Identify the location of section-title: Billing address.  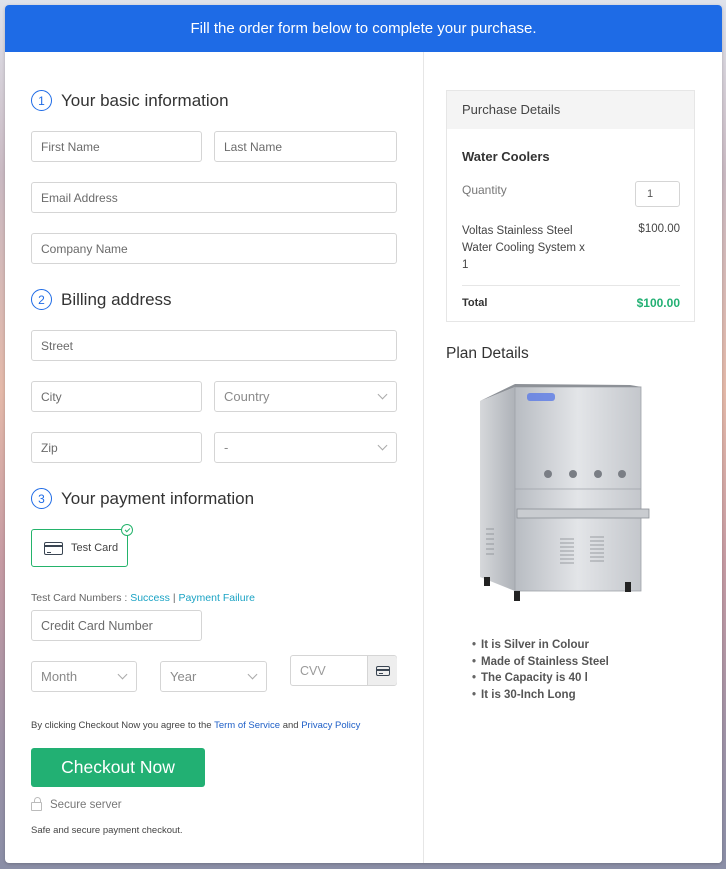
(116, 299).